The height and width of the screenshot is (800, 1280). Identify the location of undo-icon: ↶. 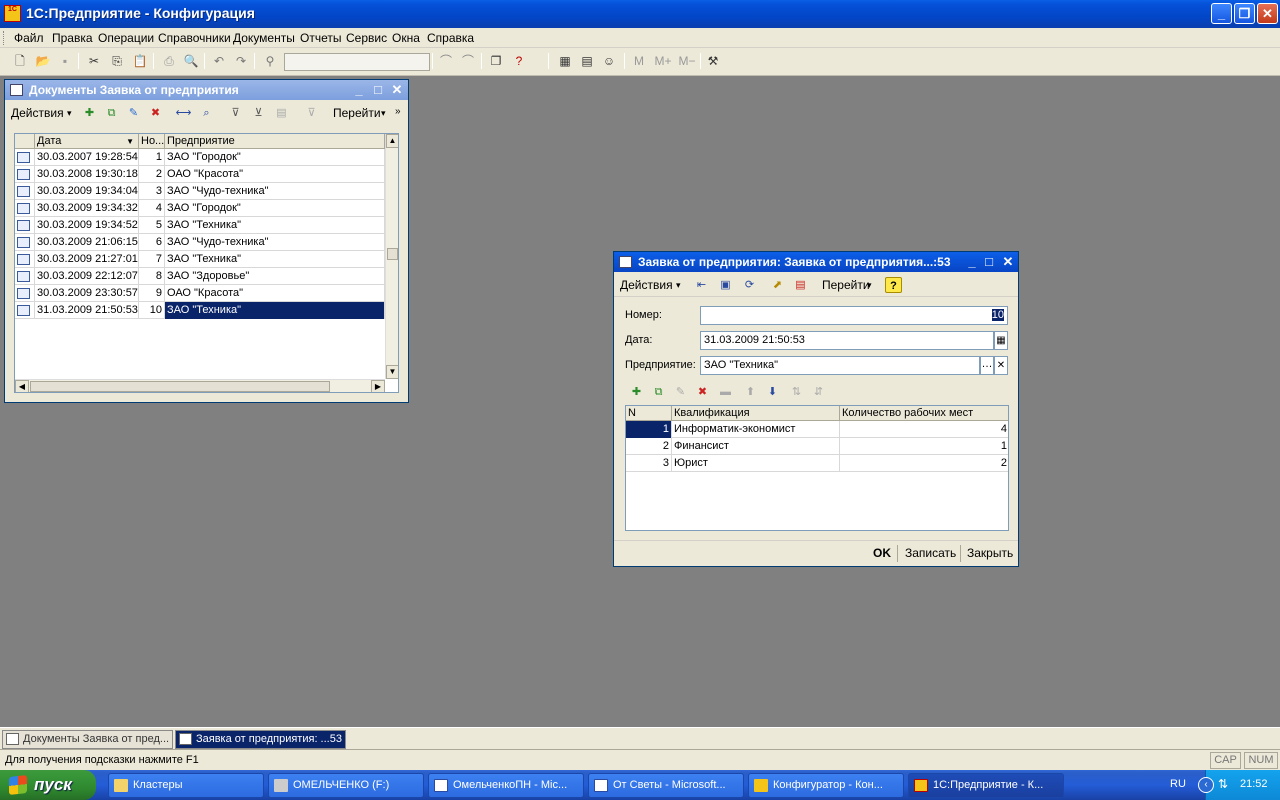
(219, 61).